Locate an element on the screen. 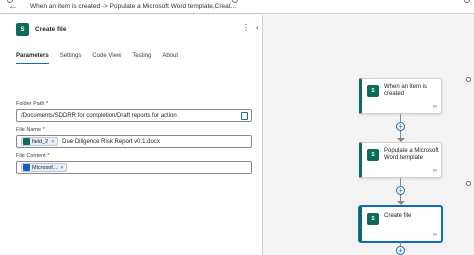  panel-title: Create file is located at coordinates (50, 29).